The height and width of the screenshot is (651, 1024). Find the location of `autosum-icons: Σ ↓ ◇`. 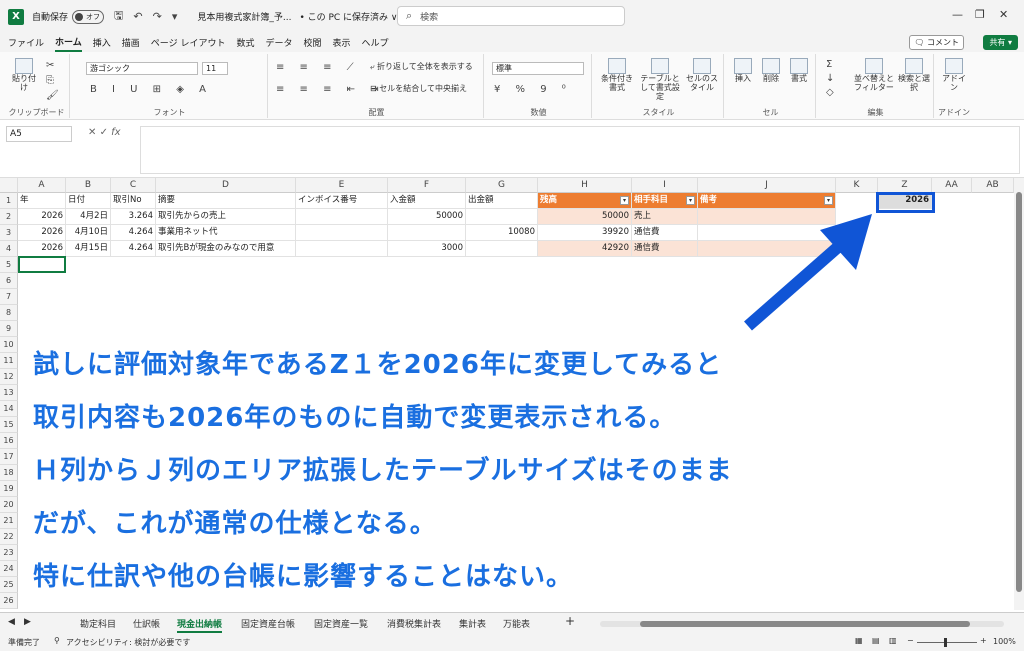

autosum-icons: Σ ↓ ◇ is located at coordinates (833, 79).